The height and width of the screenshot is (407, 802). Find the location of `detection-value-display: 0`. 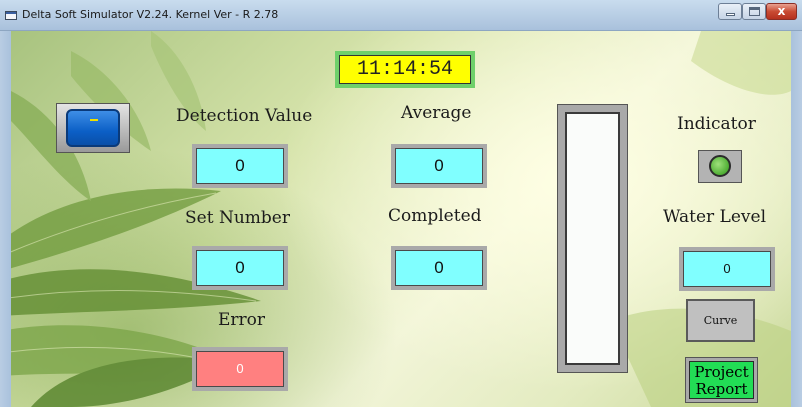

detection-value-display: 0 is located at coordinates (240, 166).